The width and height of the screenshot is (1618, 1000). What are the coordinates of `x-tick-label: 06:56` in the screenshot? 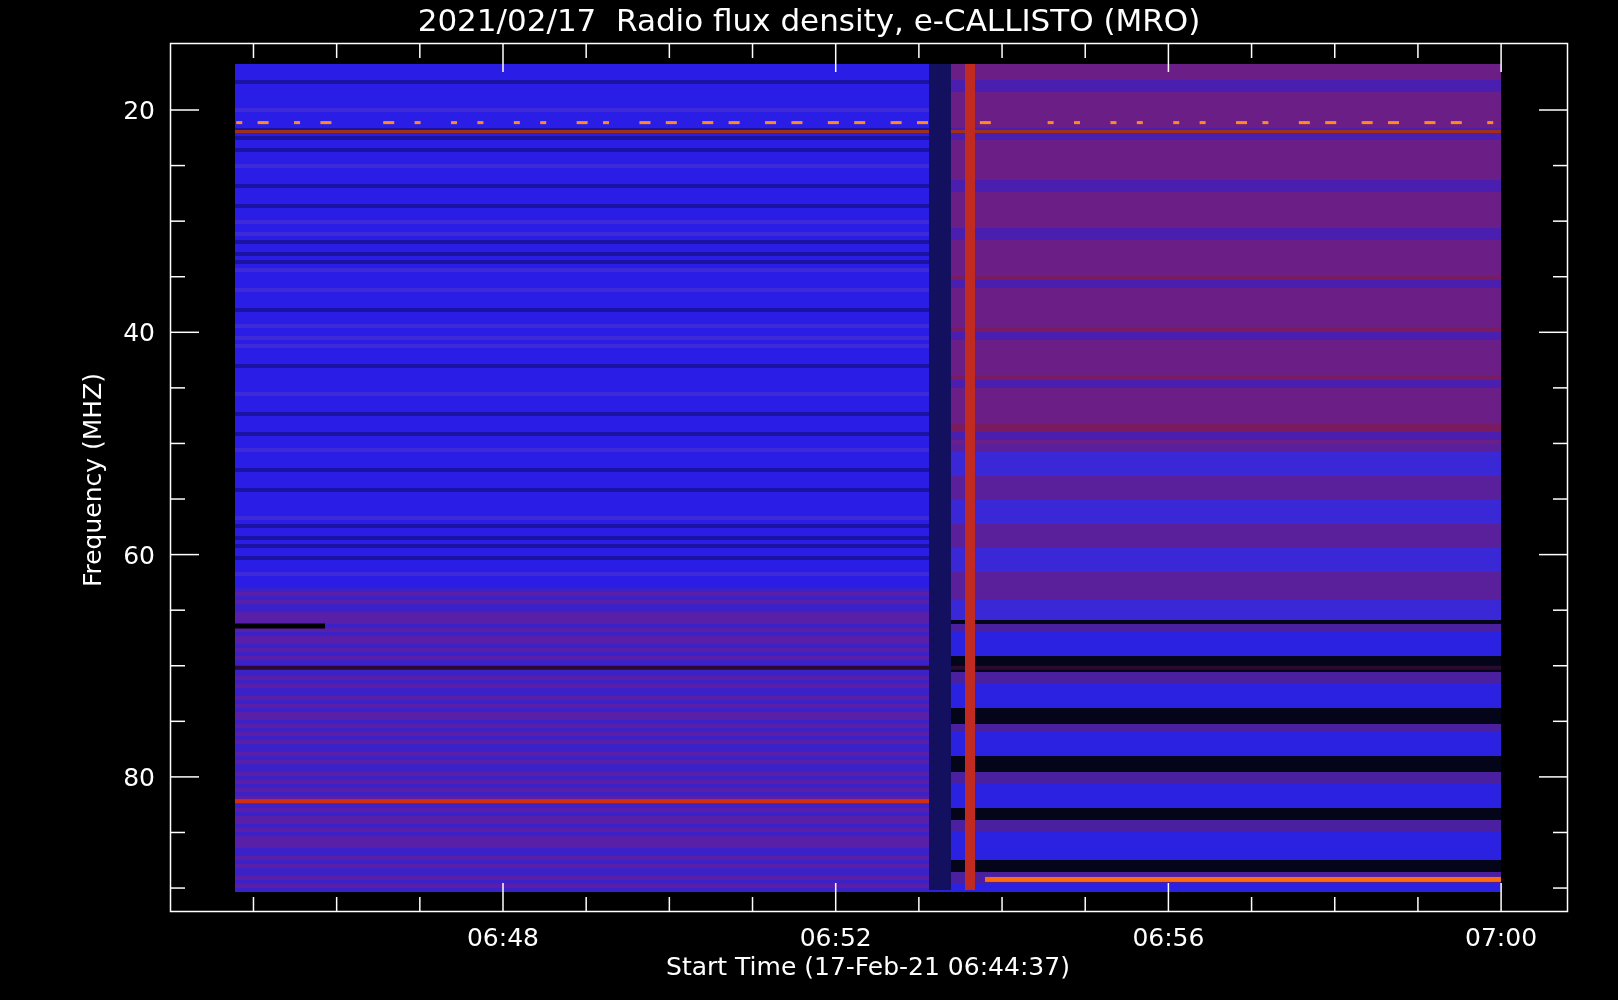 It's located at (1168, 937).